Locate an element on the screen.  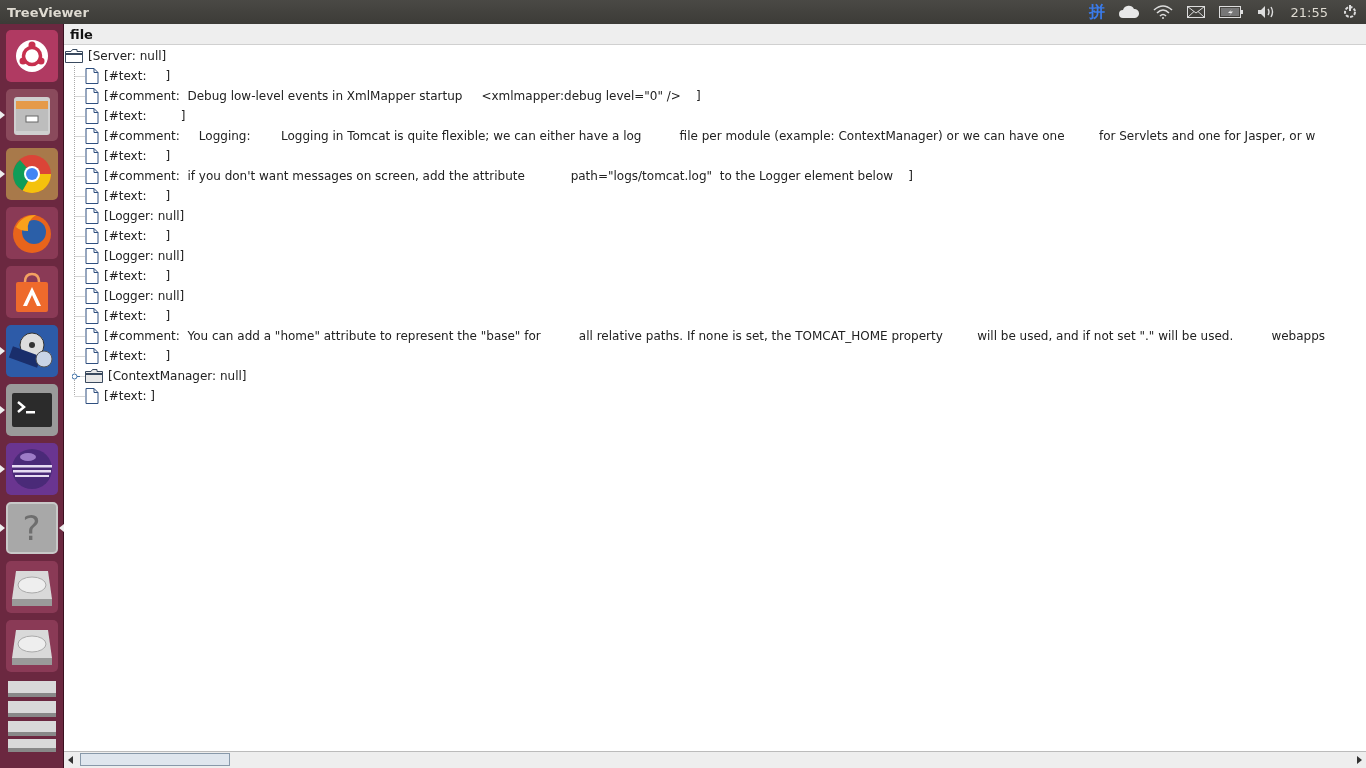
cloud-icon is located at coordinates (1128, 12).